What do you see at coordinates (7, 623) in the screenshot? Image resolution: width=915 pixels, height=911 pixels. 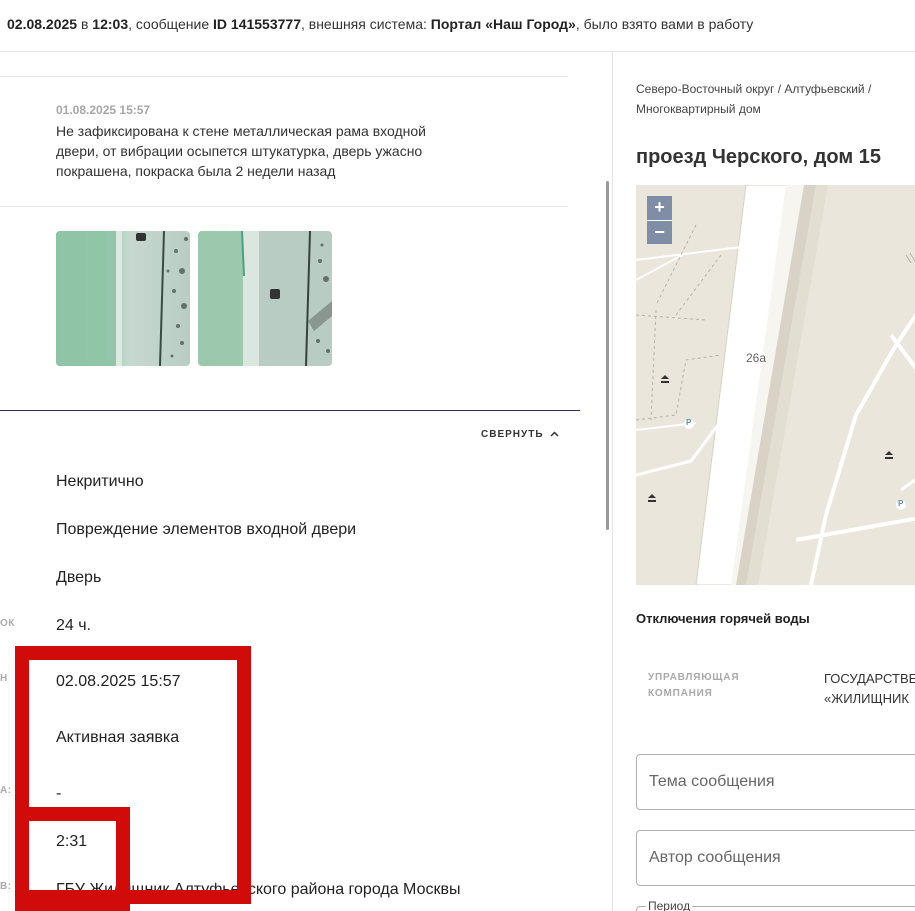 I see `field-label-fragment: ОК` at bounding box center [7, 623].